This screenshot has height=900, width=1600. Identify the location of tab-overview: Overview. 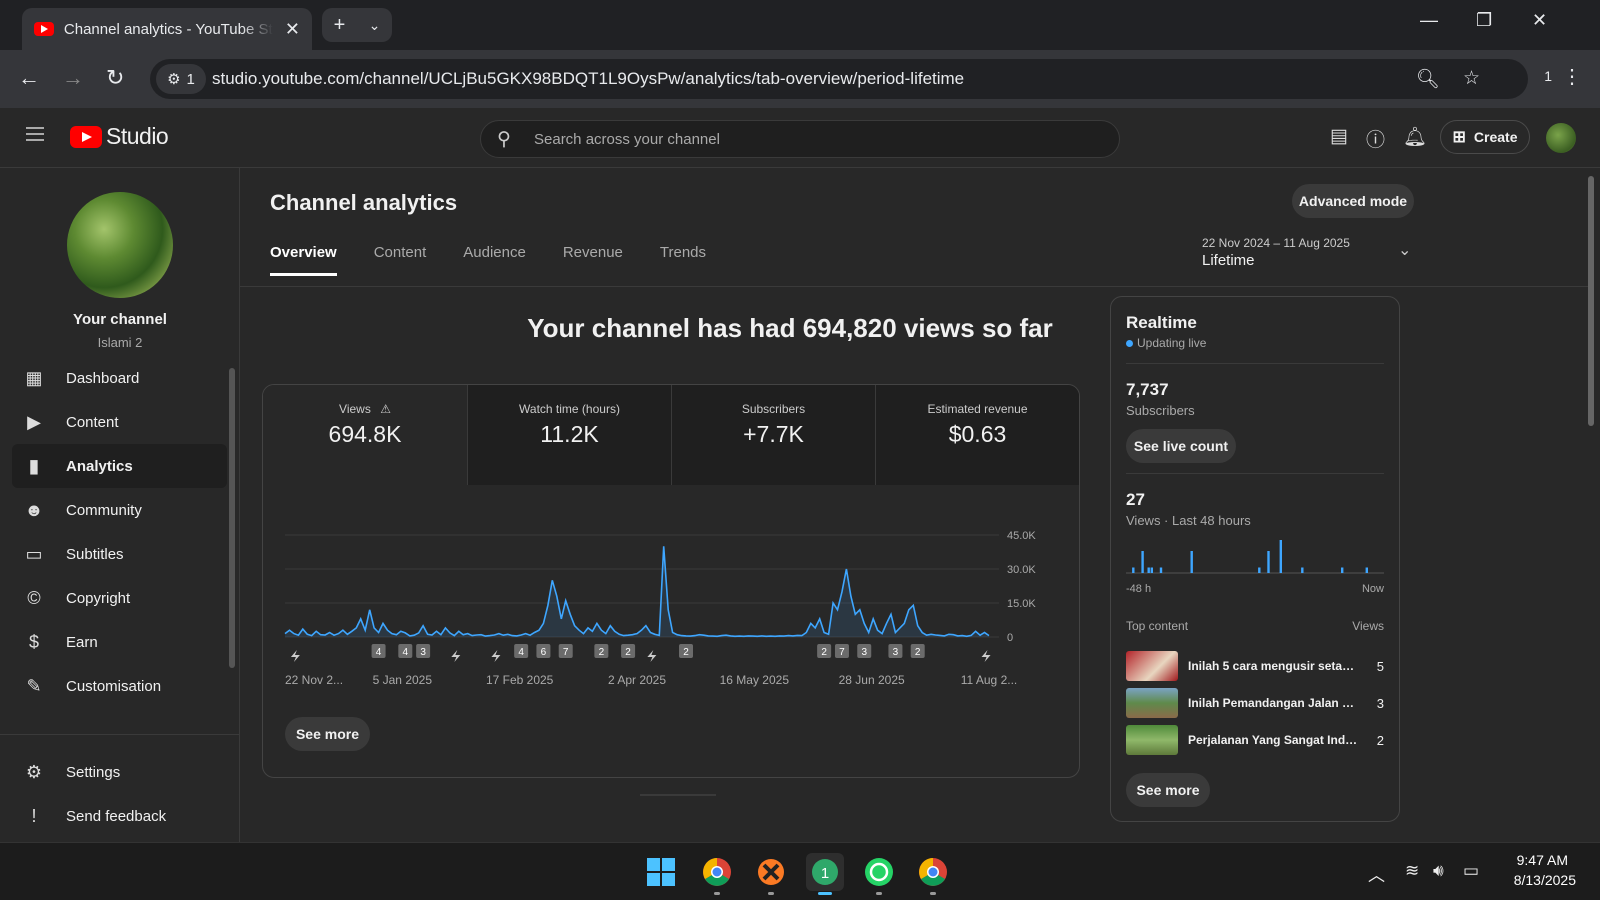
(303, 260).